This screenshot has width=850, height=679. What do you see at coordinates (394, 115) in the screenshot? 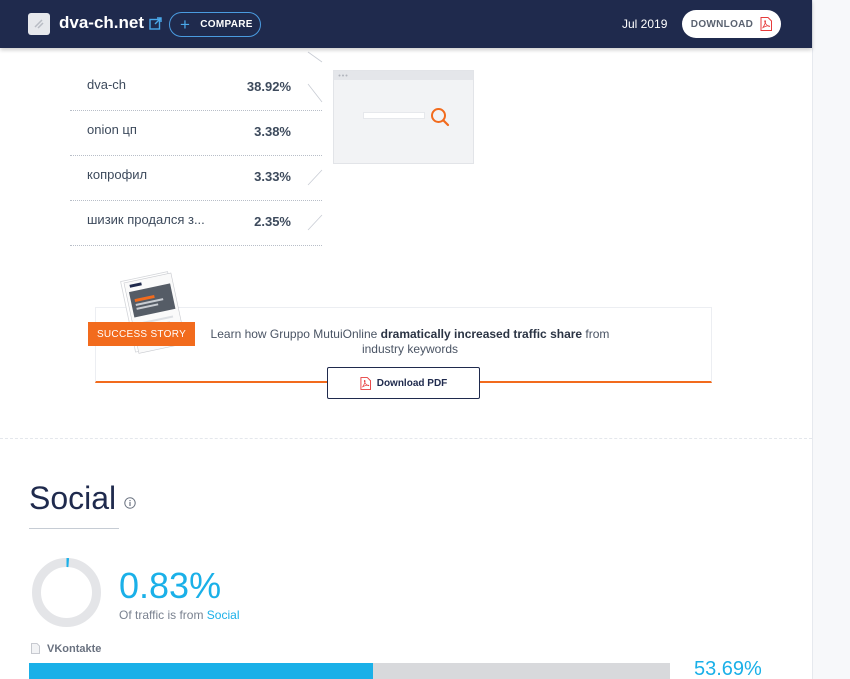
I see `search-box-illustration` at bounding box center [394, 115].